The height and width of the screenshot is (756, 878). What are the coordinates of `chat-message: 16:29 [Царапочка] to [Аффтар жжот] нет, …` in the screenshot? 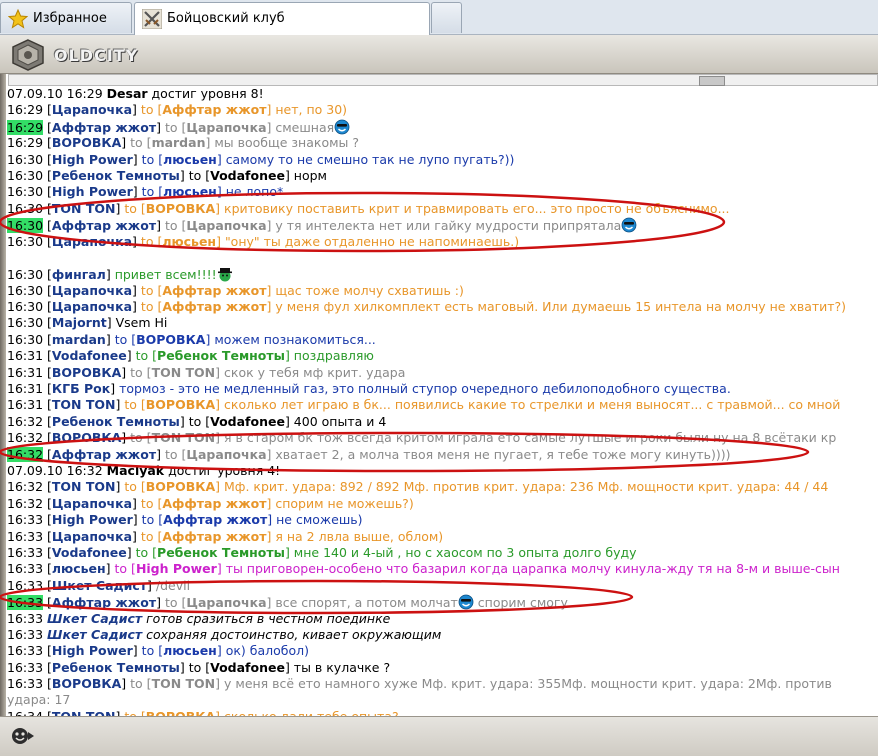 It's located at (442, 110).